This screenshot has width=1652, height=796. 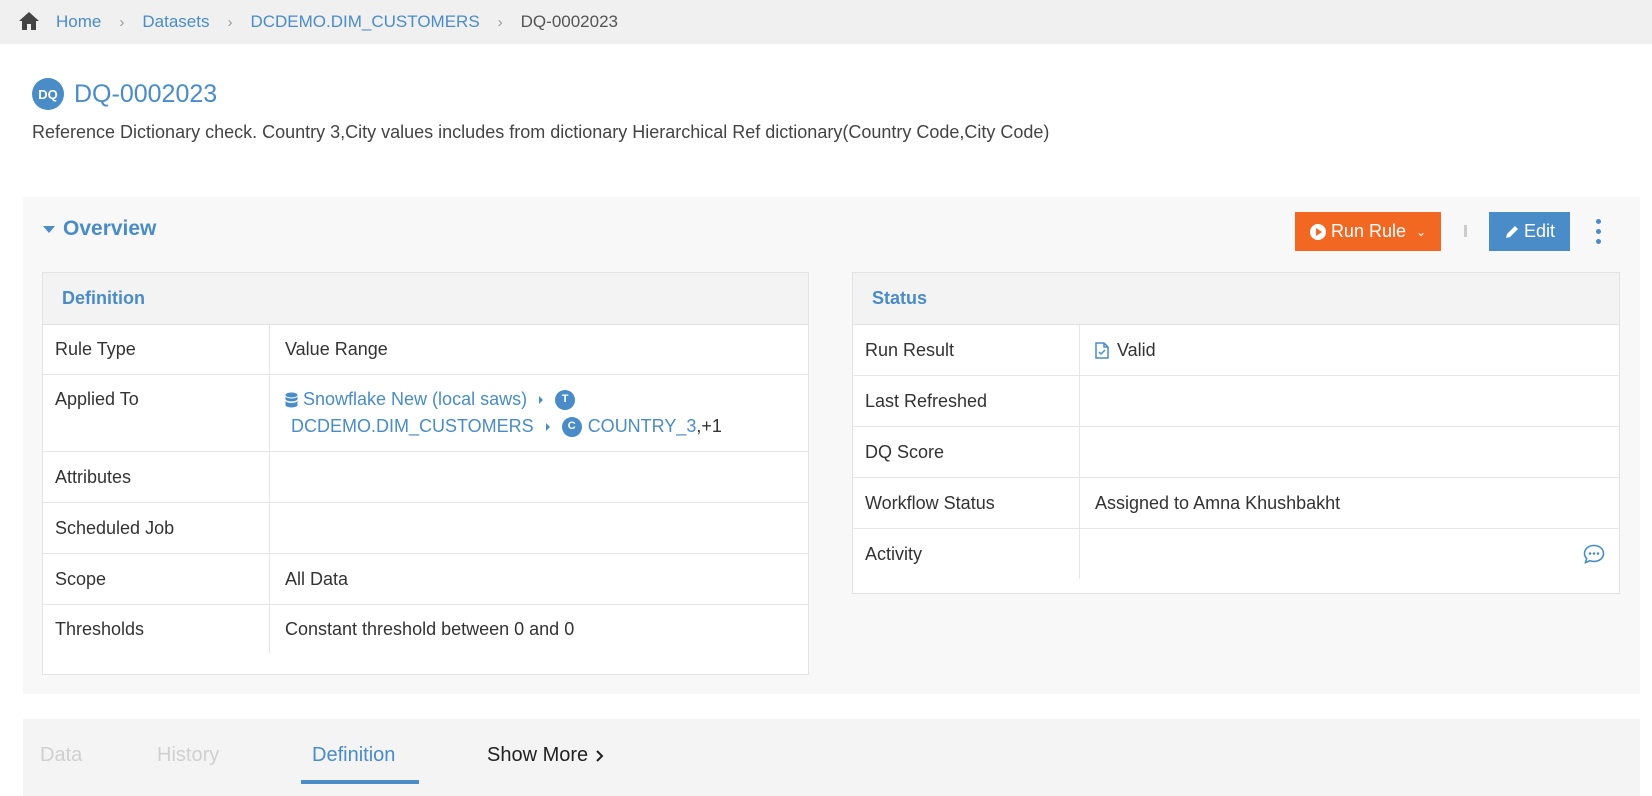 What do you see at coordinates (642, 426) in the screenshot?
I see `applied-column-link: COUNTRY_3` at bounding box center [642, 426].